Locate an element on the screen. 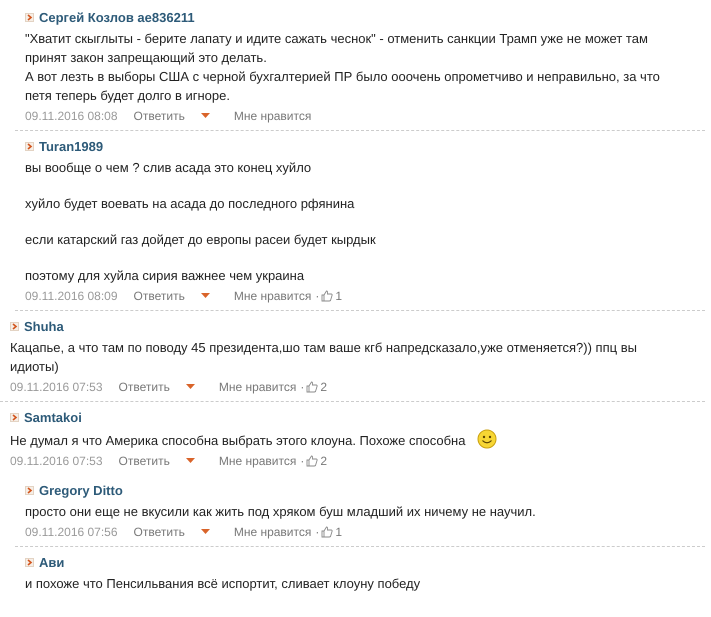 The image size is (711, 617). comment-text: просто они еще не вкусили как жить под хряком буш младший их ничему не научил. is located at coordinates (281, 512).